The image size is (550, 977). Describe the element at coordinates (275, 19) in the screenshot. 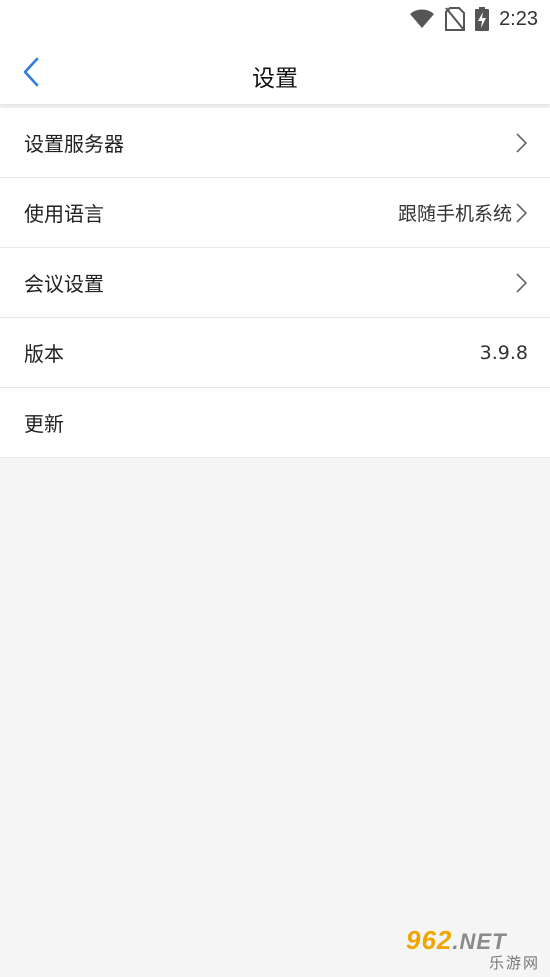

I see `status-bar: 2:23` at that location.